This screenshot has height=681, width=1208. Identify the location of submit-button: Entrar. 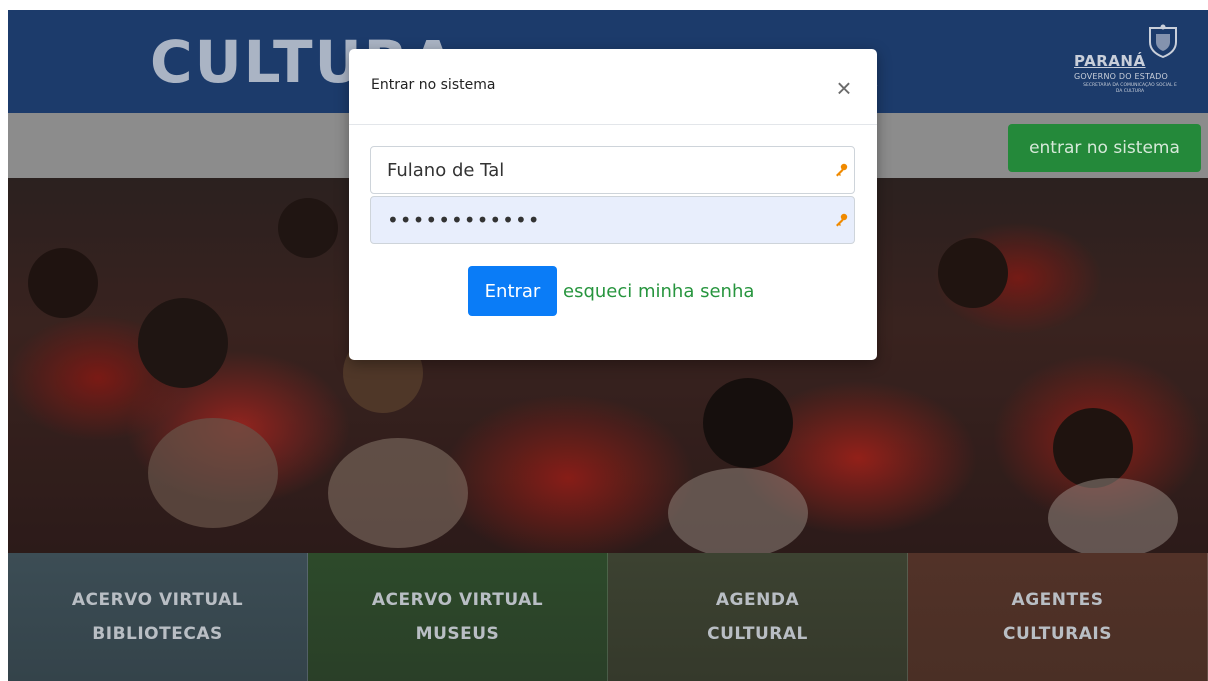
(512, 291).